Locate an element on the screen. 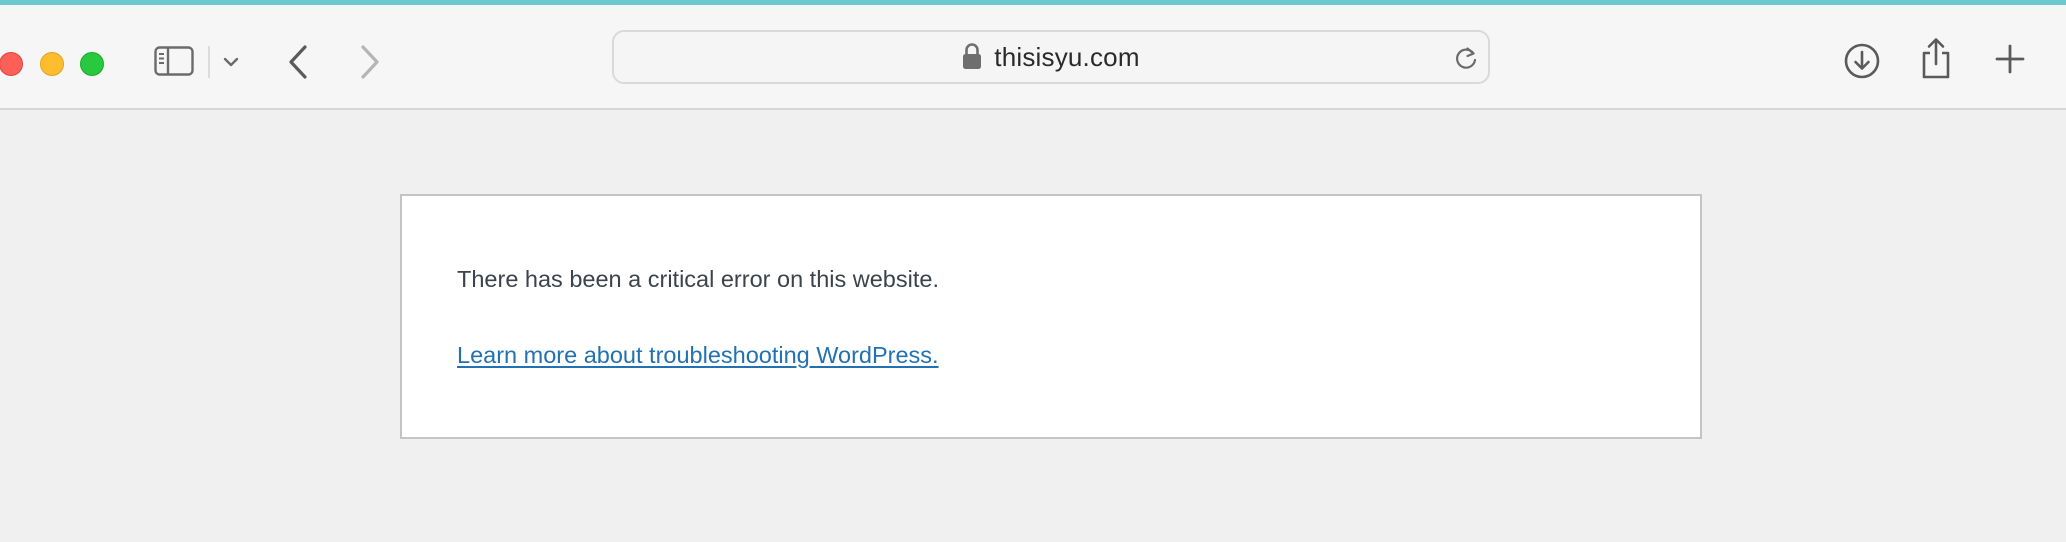  lock-icon is located at coordinates (972, 56).